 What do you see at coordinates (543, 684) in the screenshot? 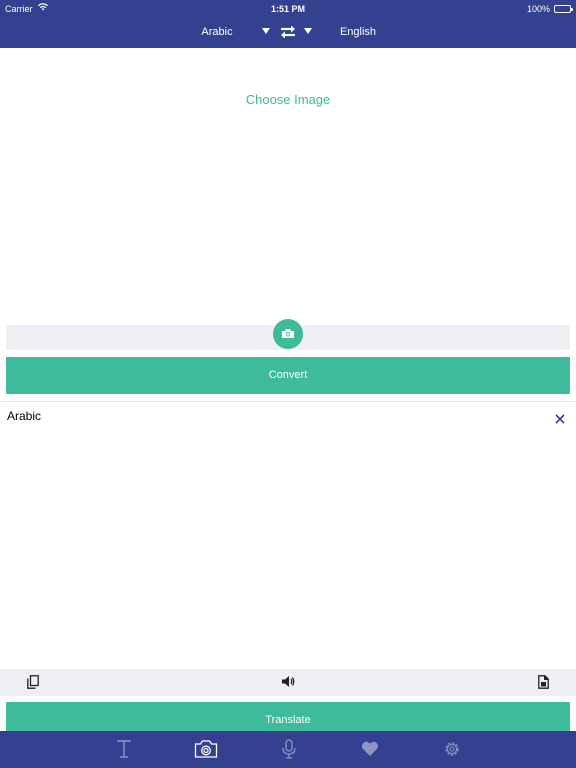
I see `paste-icon` at bounding box center [543, 684].